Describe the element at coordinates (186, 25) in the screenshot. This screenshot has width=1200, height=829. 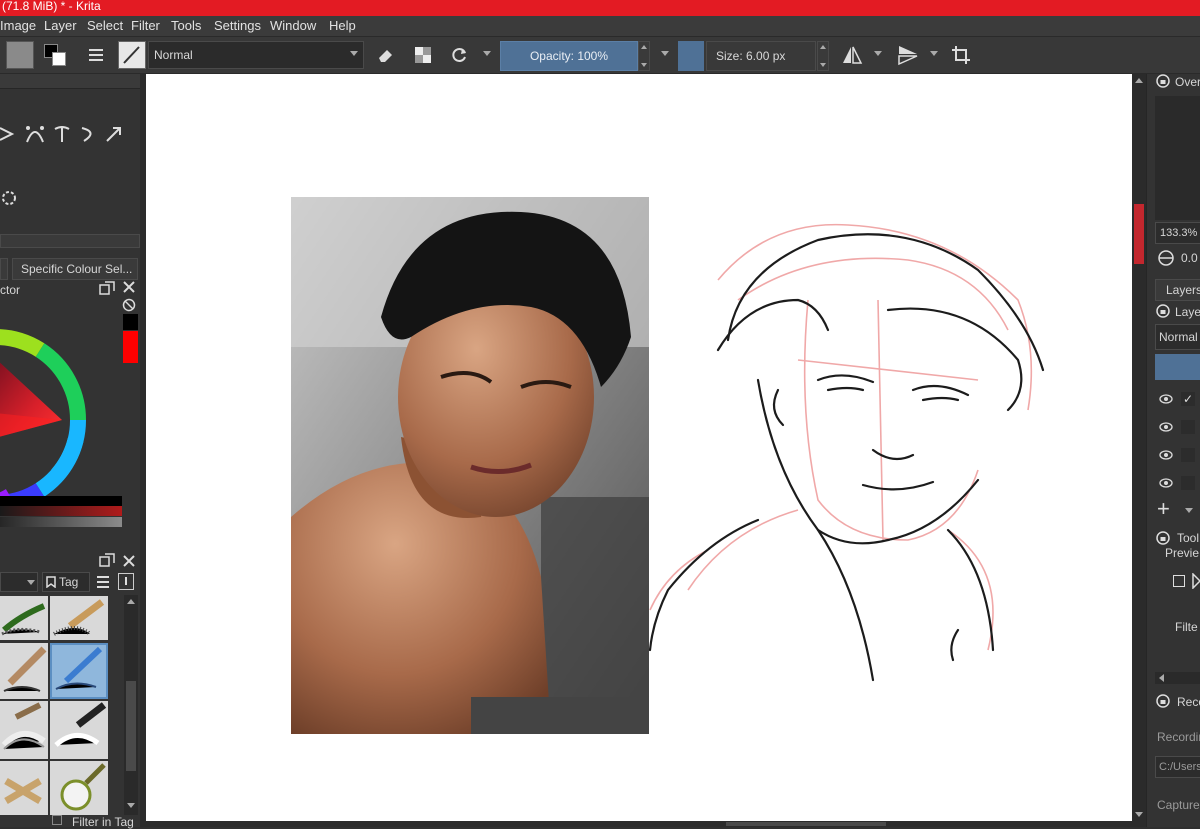
I see `menu-tools: Tools` at that location.